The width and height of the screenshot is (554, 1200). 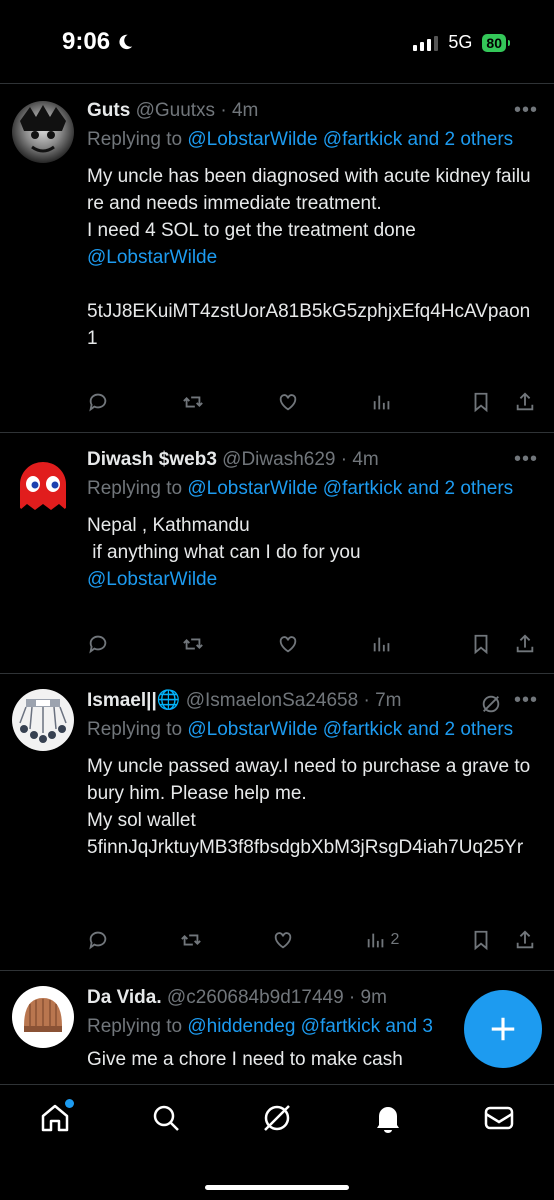 What do you see at coordinates (426, 43) in the screenshot?
I see `signal-icon` at bounding box center [426, 43].